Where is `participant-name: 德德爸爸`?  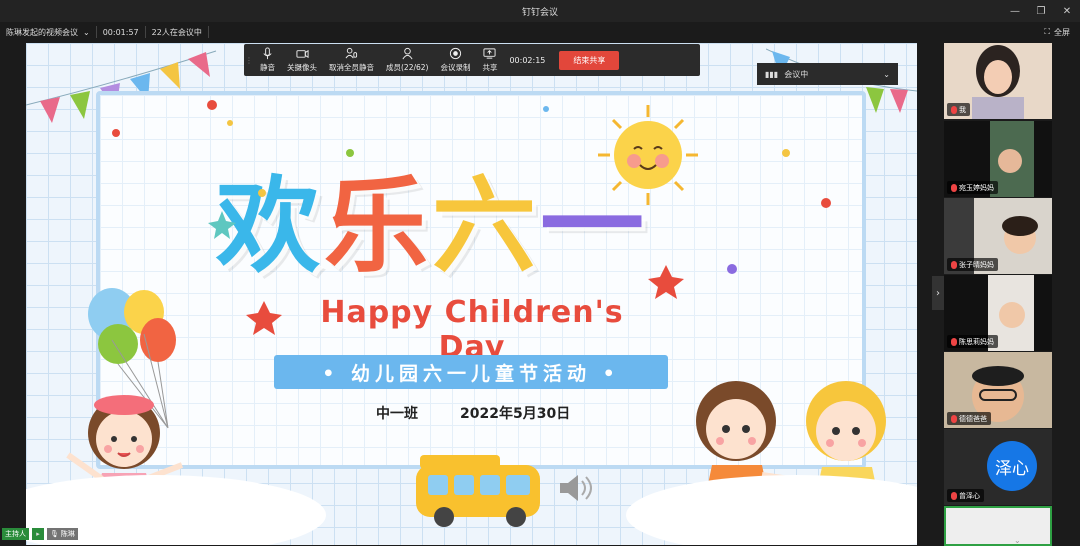 participant-name: 德德爸爸 is located at coordinates (973, 418).